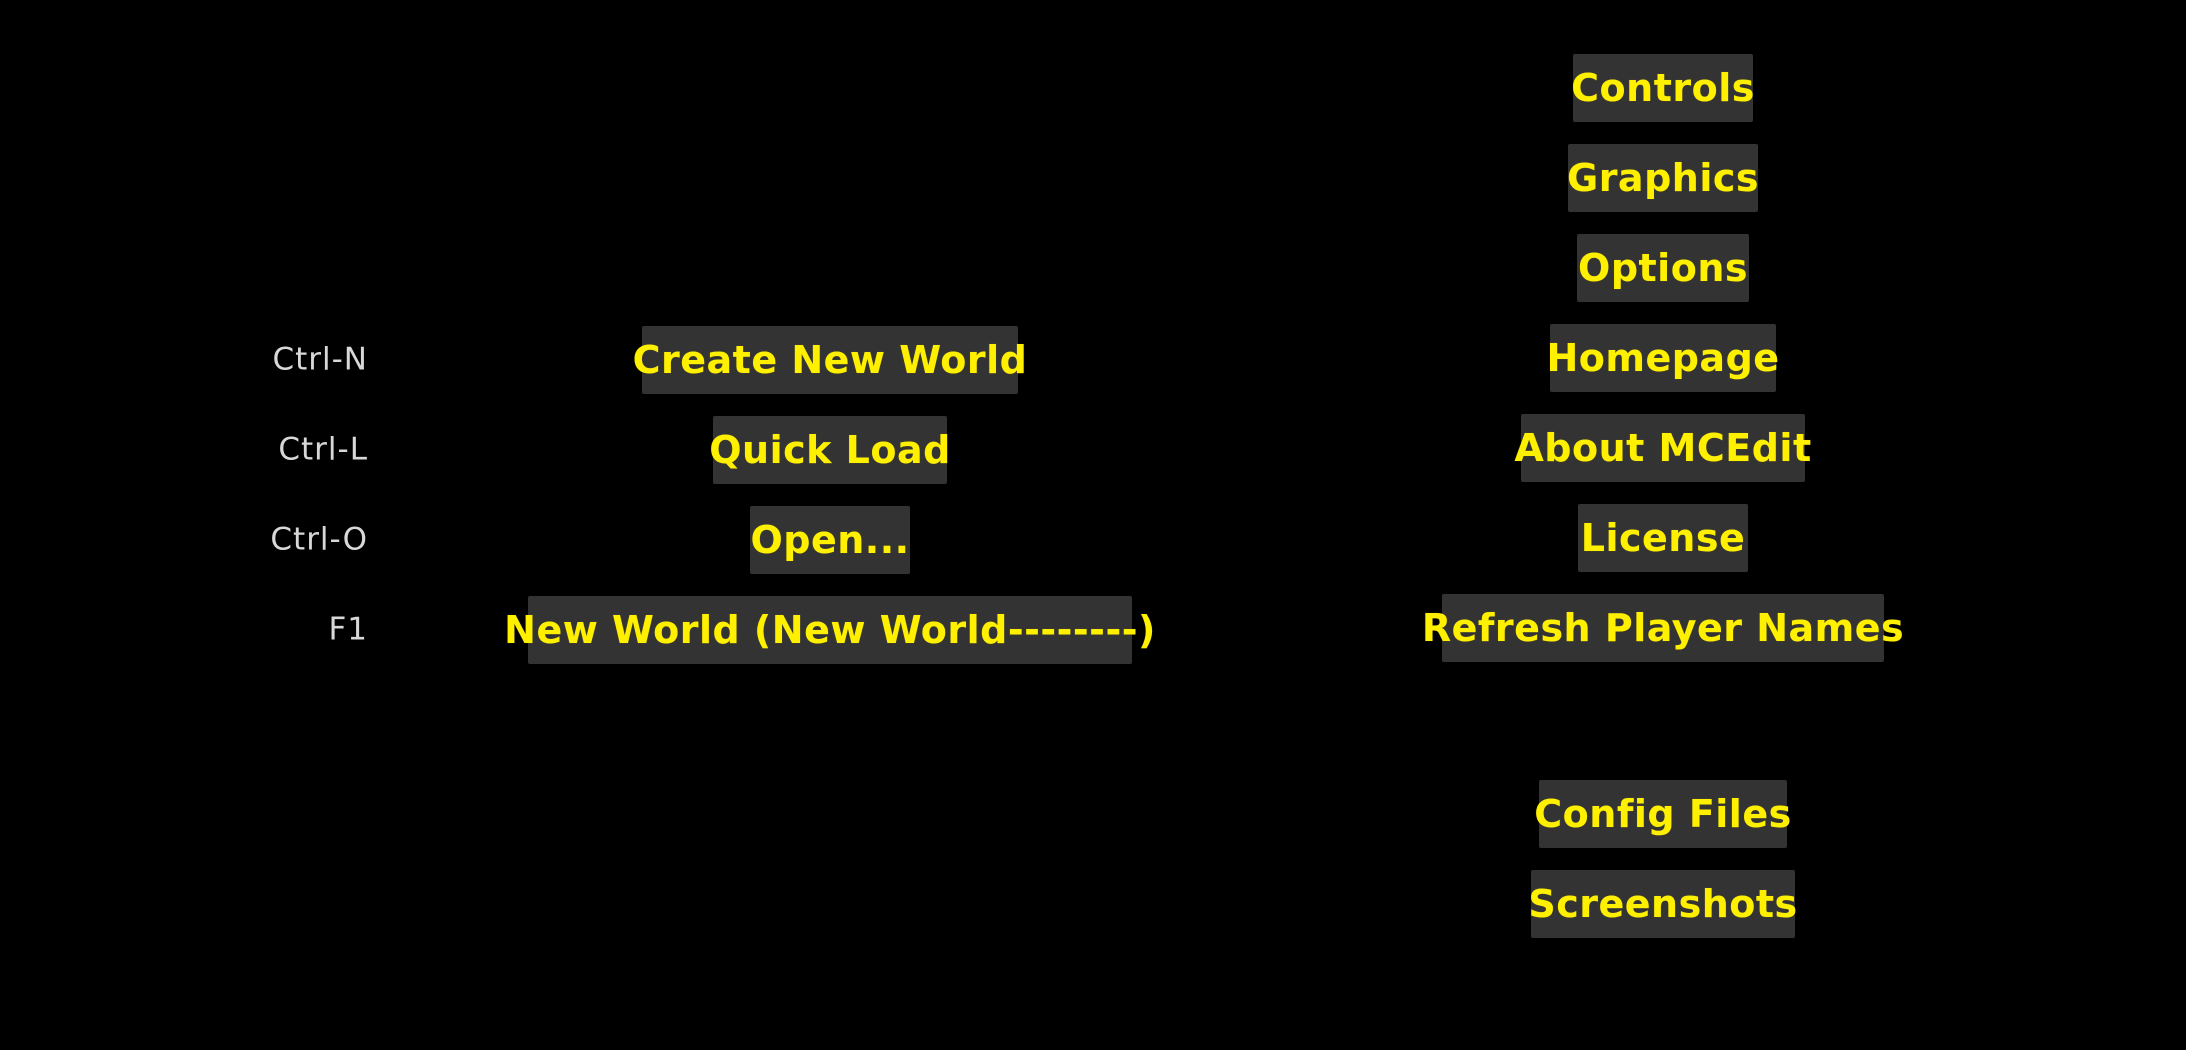 The height and width of the screenshot is (1050, 2186). What do you see at coordinates (1662, 358) in the screenshot?
I see `homepage-button: Homepage` at bounding box center [1662, 358].